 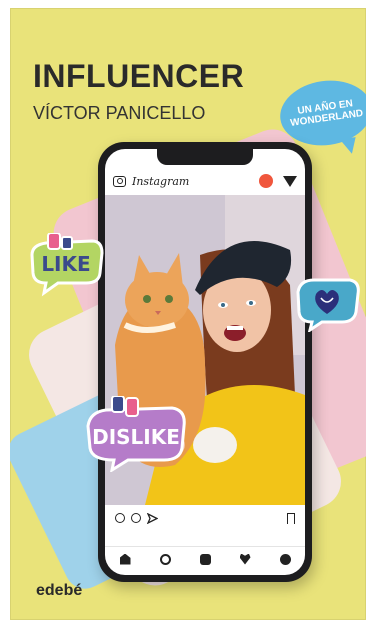 I want to click on camera-icon, so click(x=119, y=181).